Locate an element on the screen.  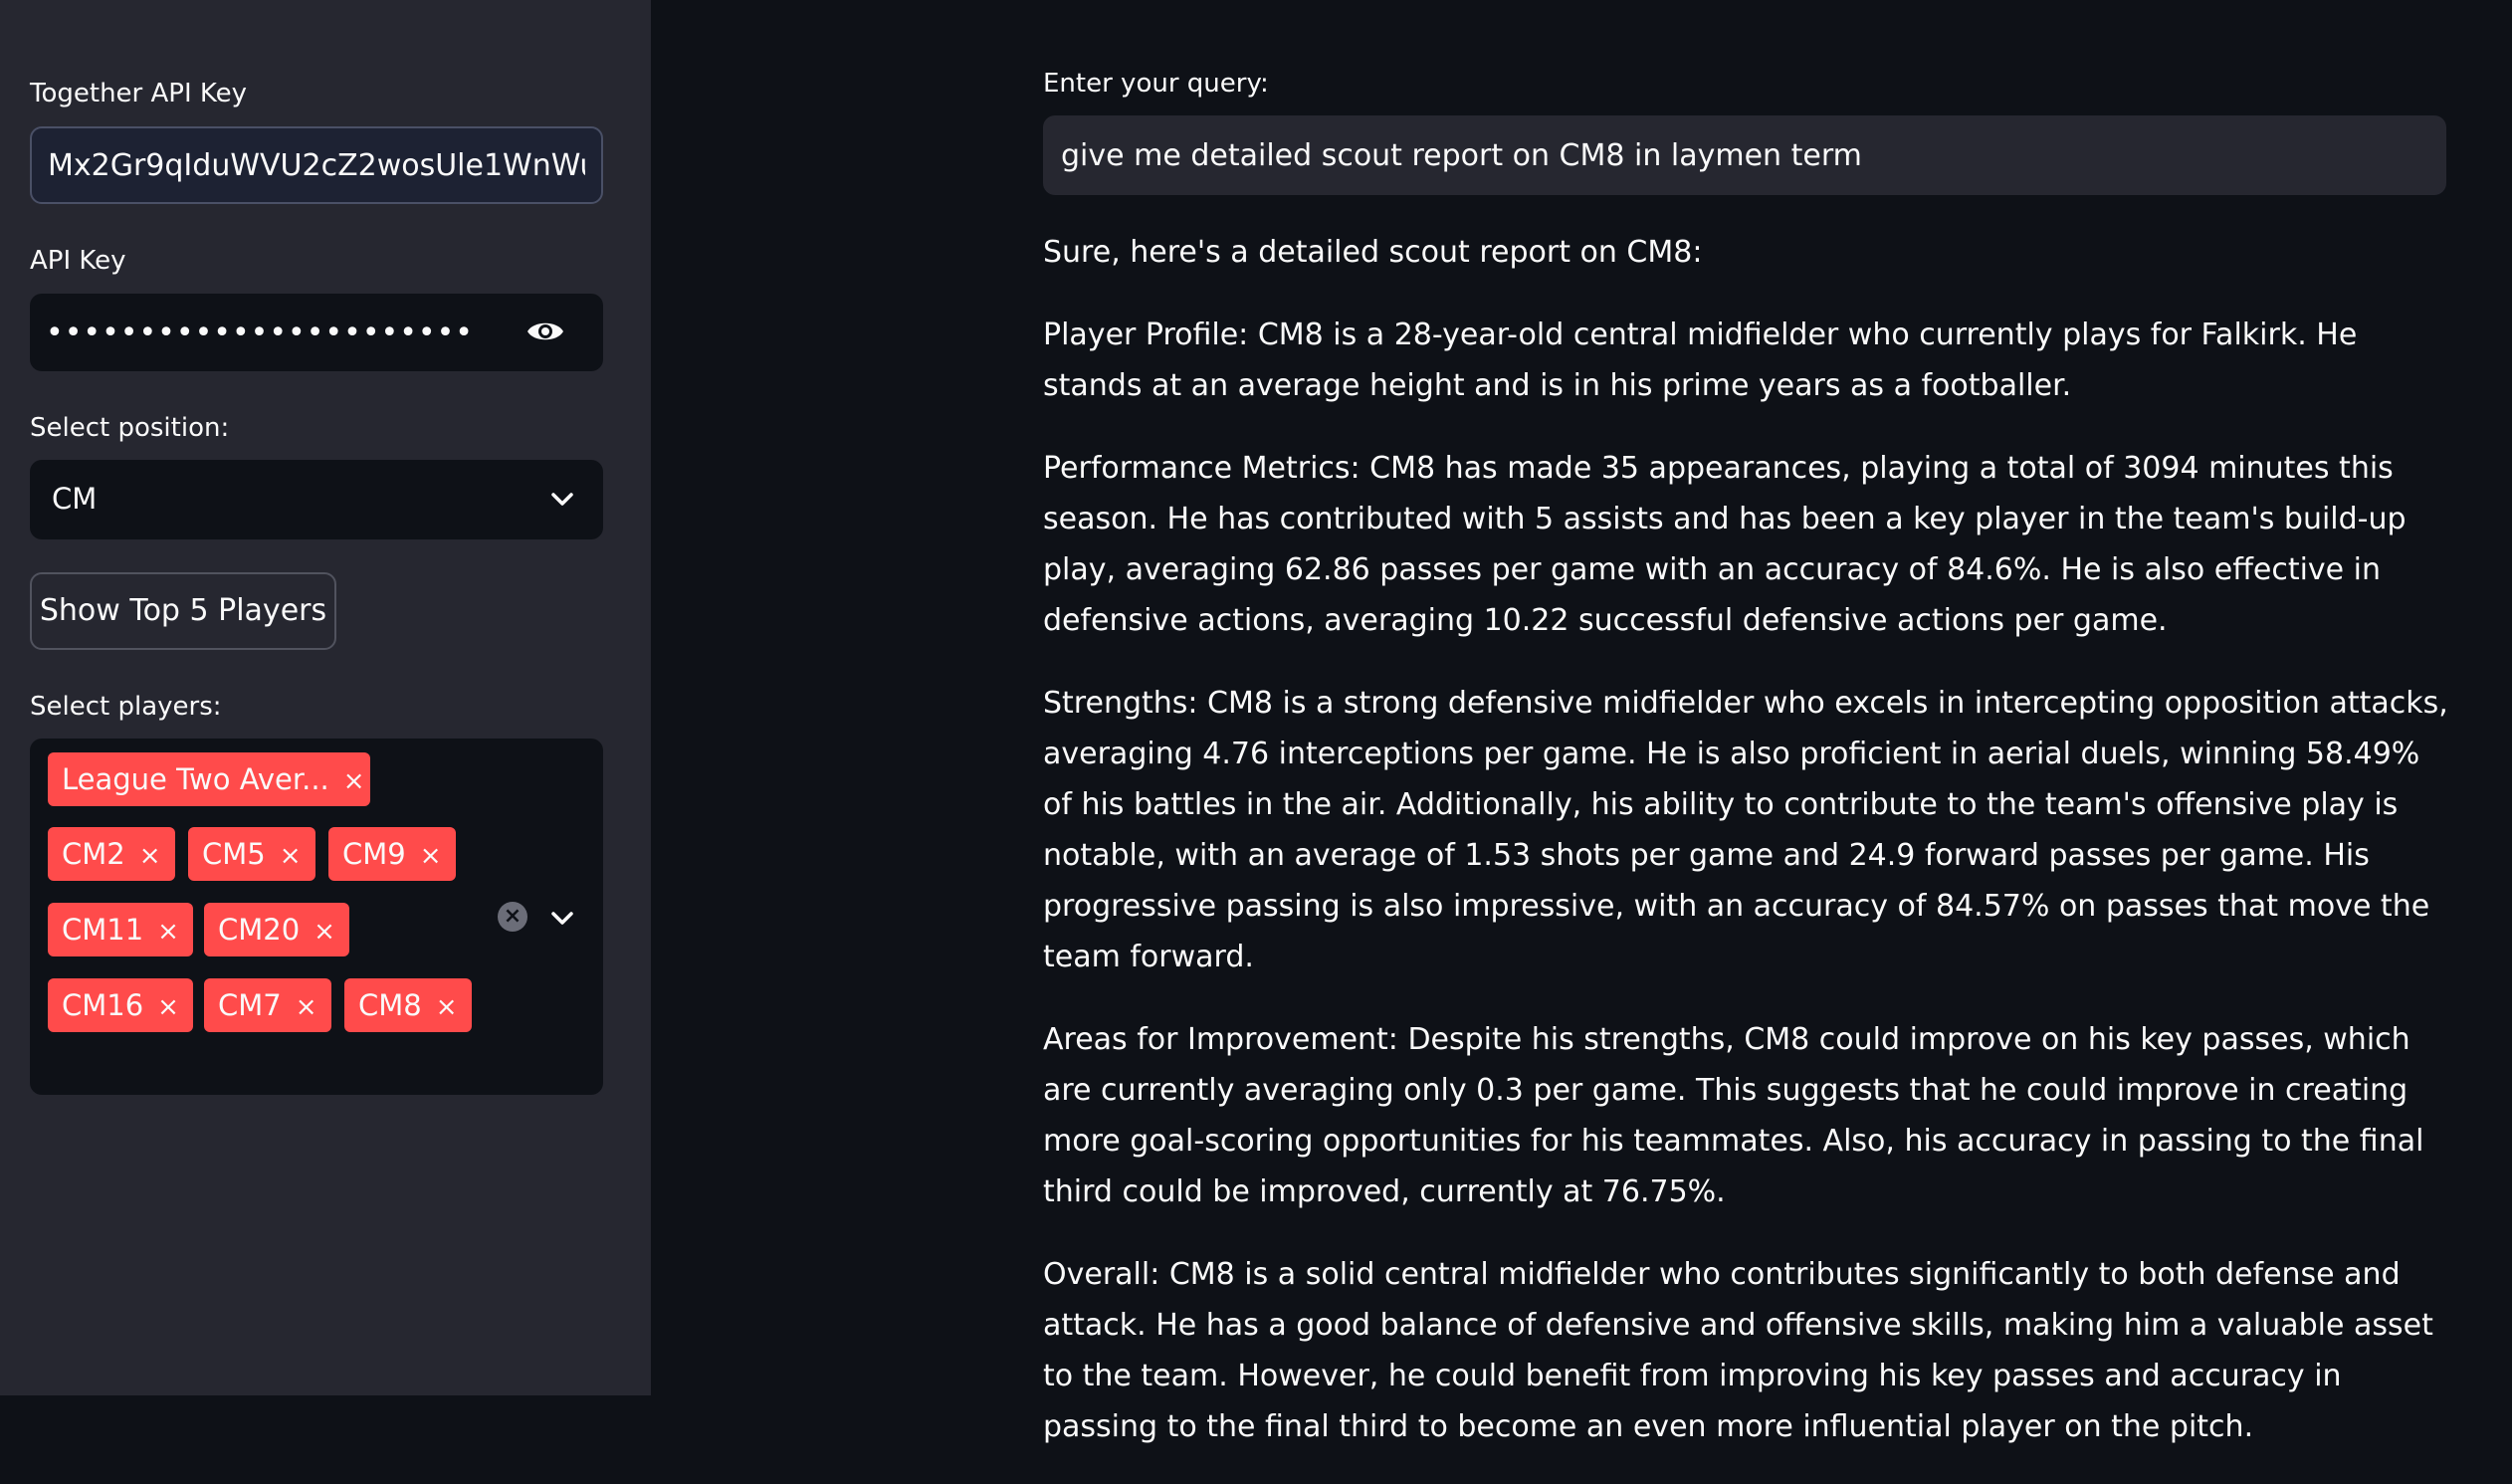
player-tag: CM7 × is located at coordinates (267, 1005).